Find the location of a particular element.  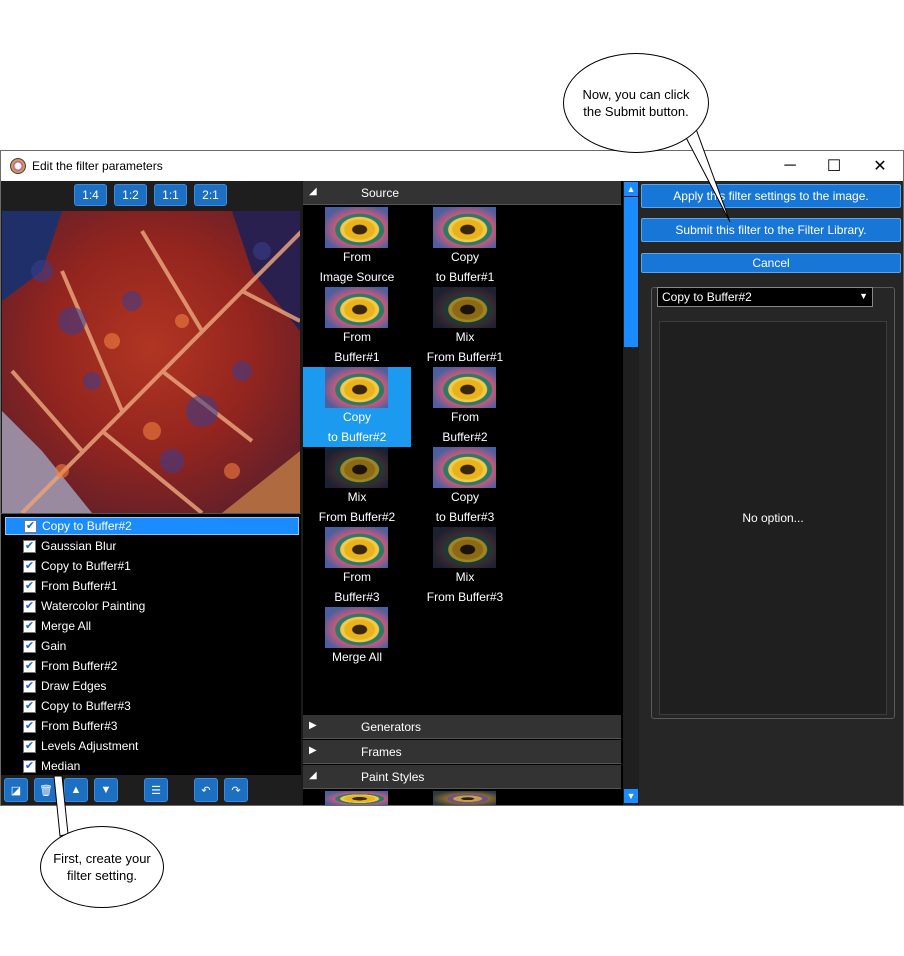

scroll-down-icon: ▼ is located at coordinates (631, 796).